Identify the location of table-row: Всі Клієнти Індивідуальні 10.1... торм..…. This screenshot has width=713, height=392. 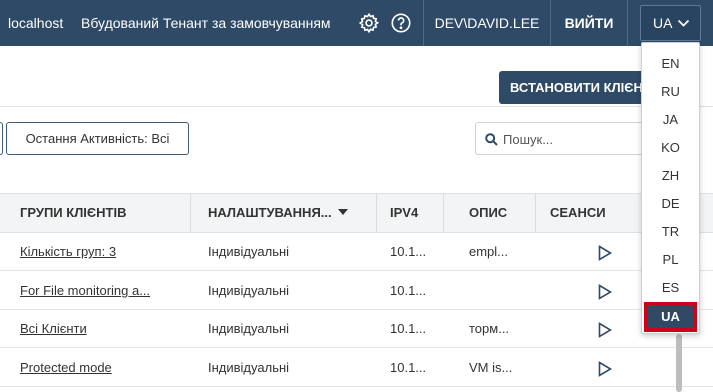
(356, 329).